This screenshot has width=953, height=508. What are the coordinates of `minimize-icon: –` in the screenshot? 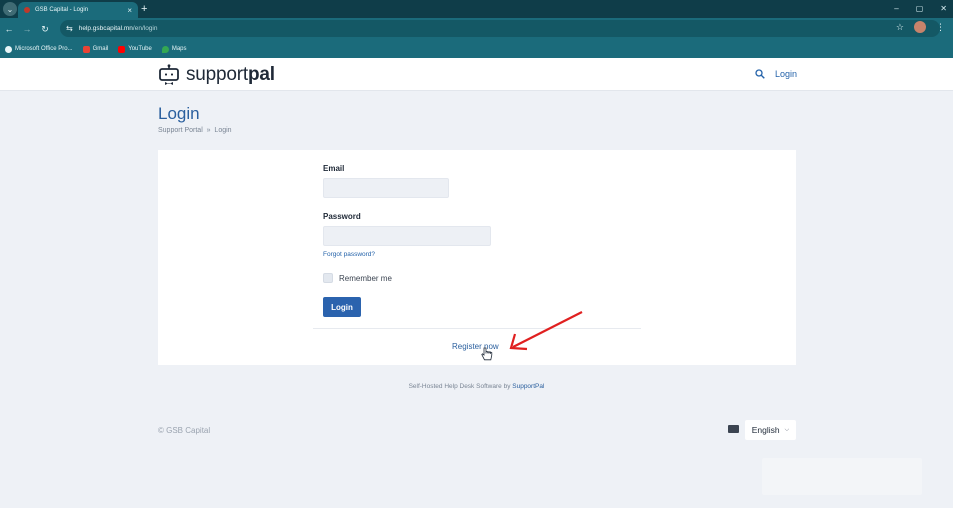 It's located at (896, 9).